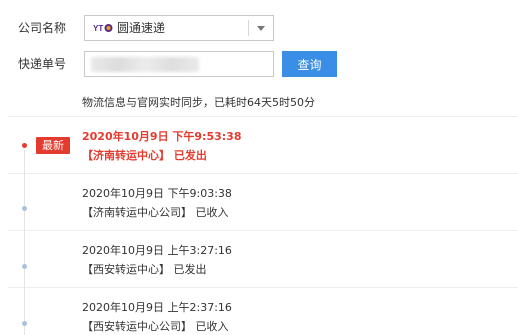 The height and width of the screenshot is (335, 518). What do you see at coordinates (155, 326) in the screenshot?
I see `entry-status: 【西安转运中心公司】 已收入` at bounding box center [155, 326].